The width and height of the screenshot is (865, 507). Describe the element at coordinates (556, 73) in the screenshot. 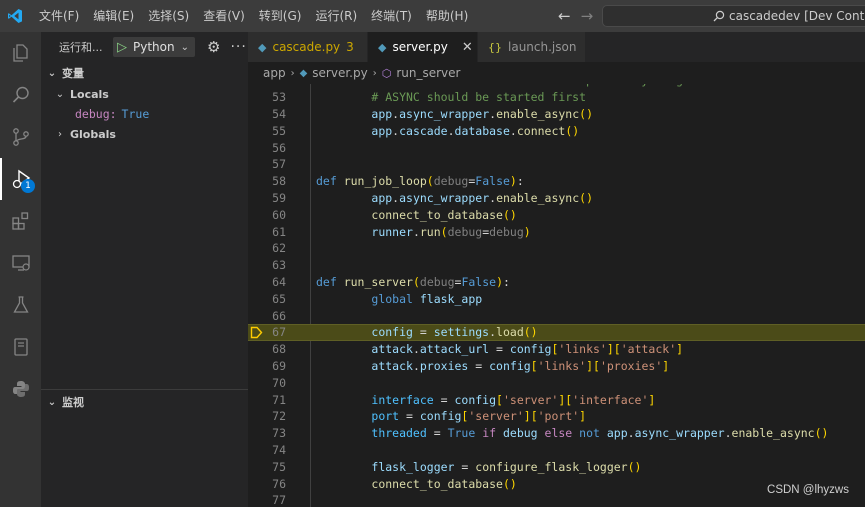

I see `breadcrumb: app › ◆ server.py › ⬡ run_server` at that location.